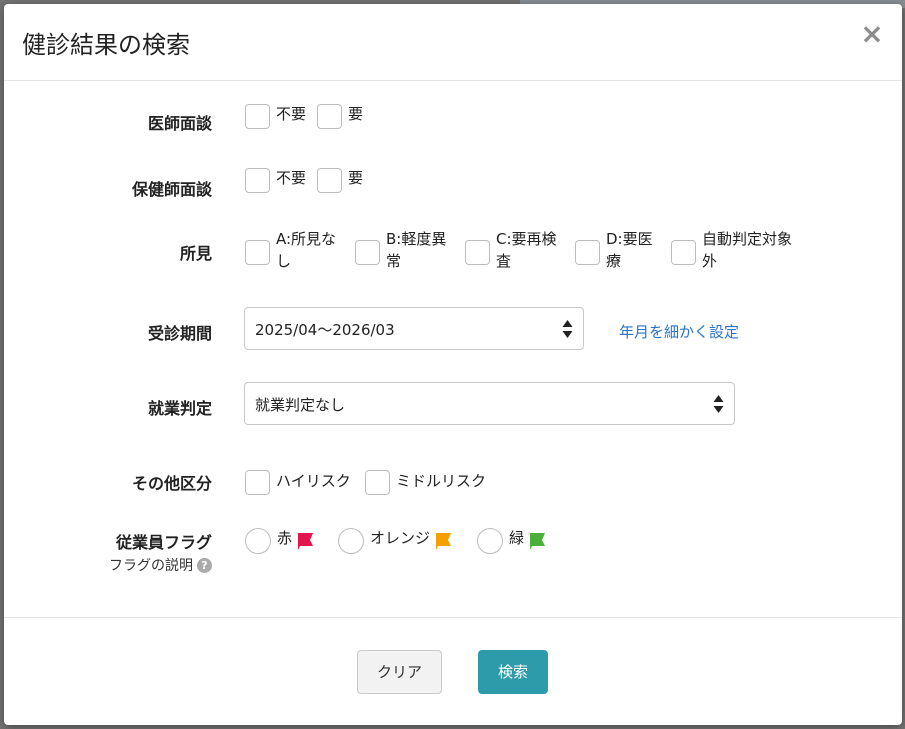  Describe the element at coordinates (151, 566) in the screenshot. I see `flag-help-text: フラグの説明` at that location.